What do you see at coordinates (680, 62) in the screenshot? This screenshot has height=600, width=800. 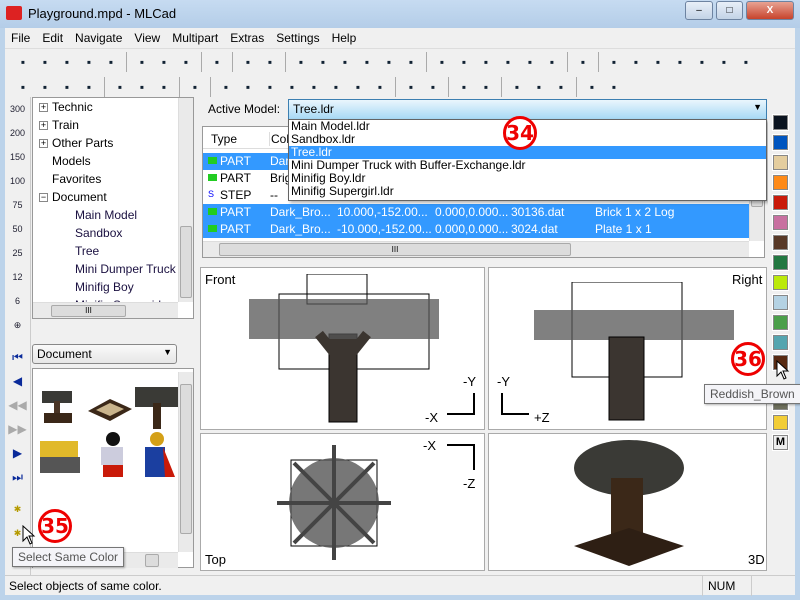 I see `import-icon: ▪` at bounding box center [680, 62].